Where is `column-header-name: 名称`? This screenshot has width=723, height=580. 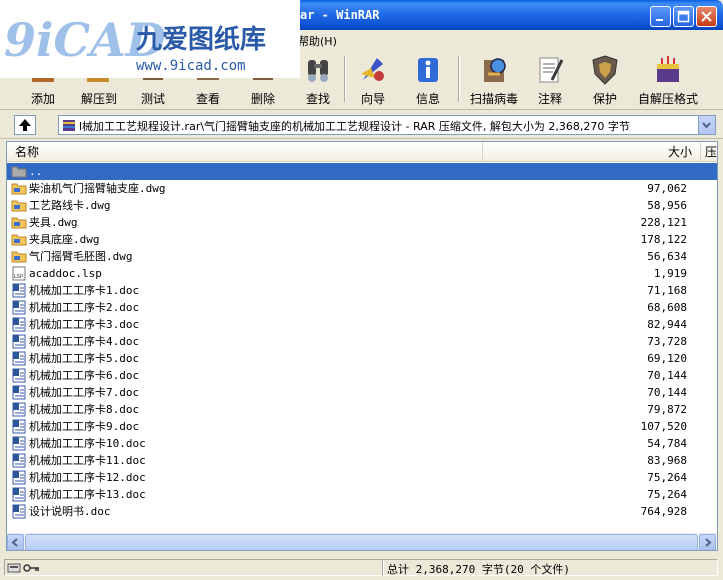 column-header-name: 名称 is located at coordinates (245, 152).